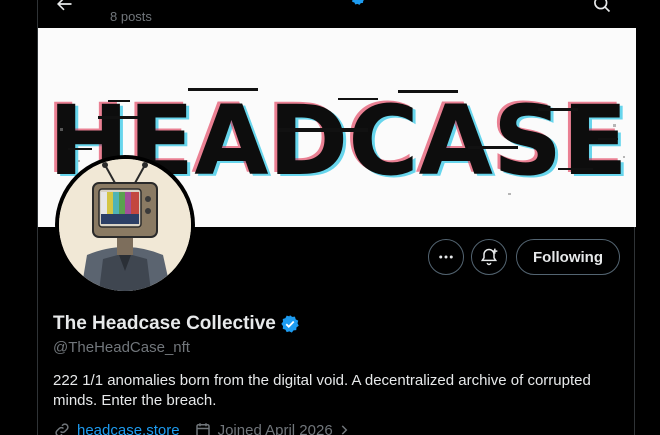 This screenshot has height=435, width=660. I want to click on profile-name-row: The Headcase Collective, so click(176, 324).